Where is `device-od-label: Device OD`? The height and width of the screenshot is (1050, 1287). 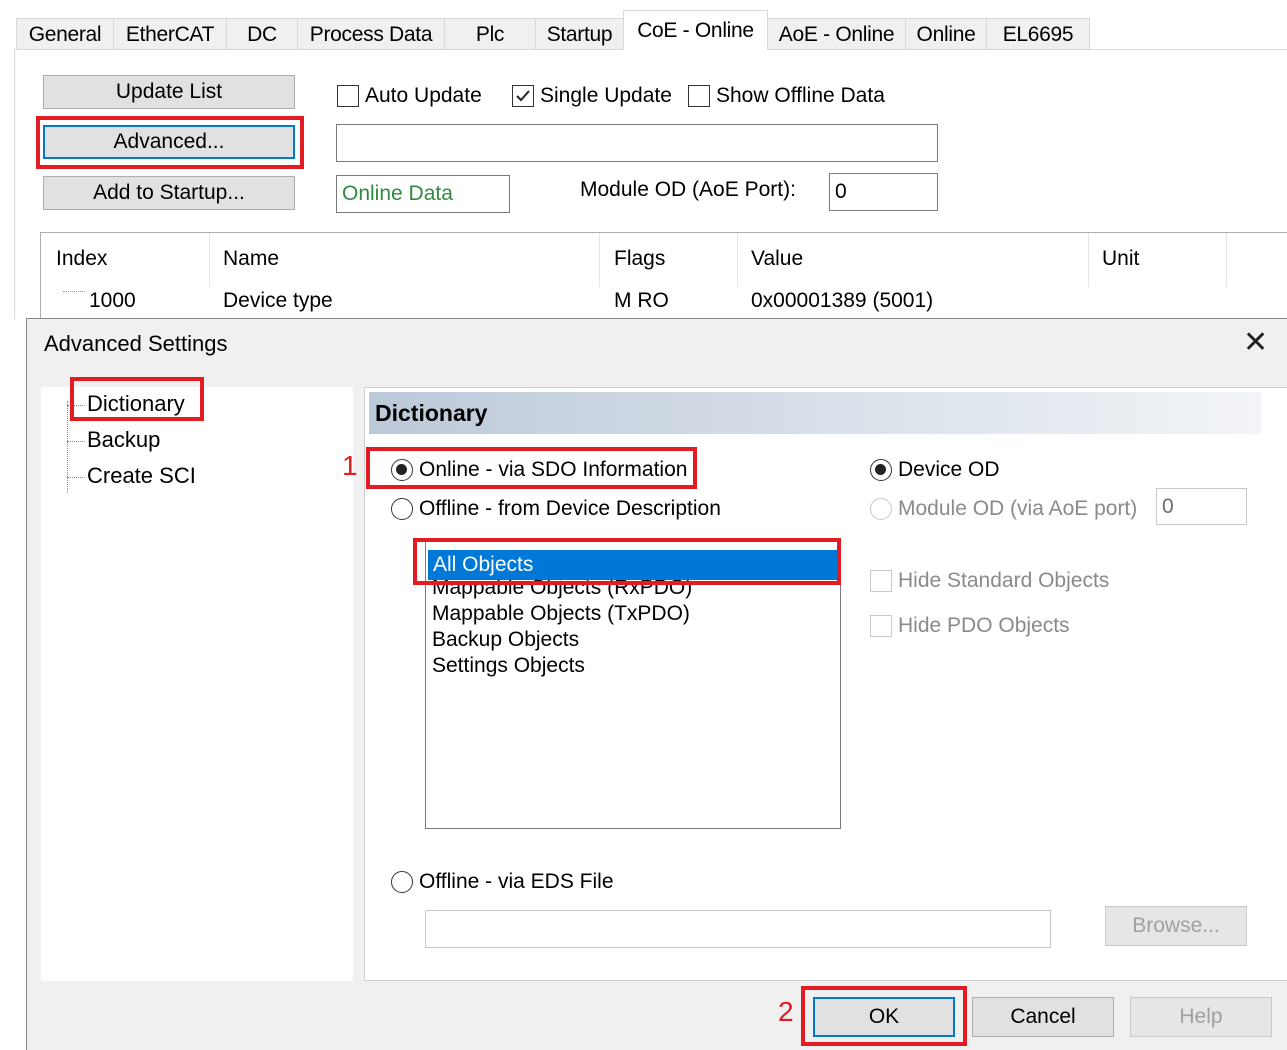 device-od-label: Device OD is located at coordinates (949, 469).